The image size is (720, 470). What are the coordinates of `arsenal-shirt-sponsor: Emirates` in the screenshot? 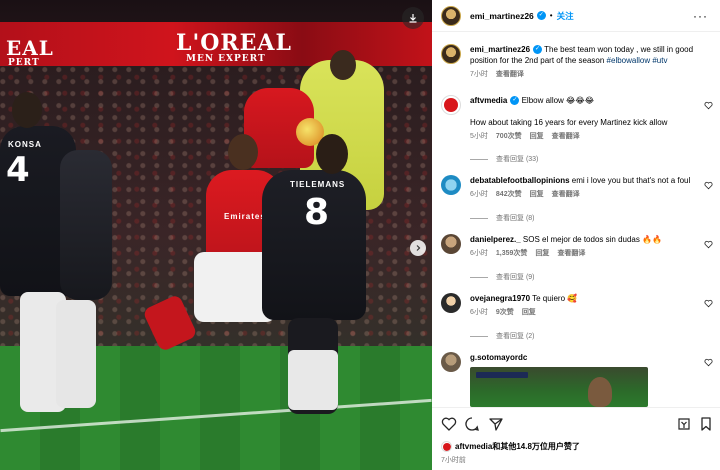 It's located at (245, 216).